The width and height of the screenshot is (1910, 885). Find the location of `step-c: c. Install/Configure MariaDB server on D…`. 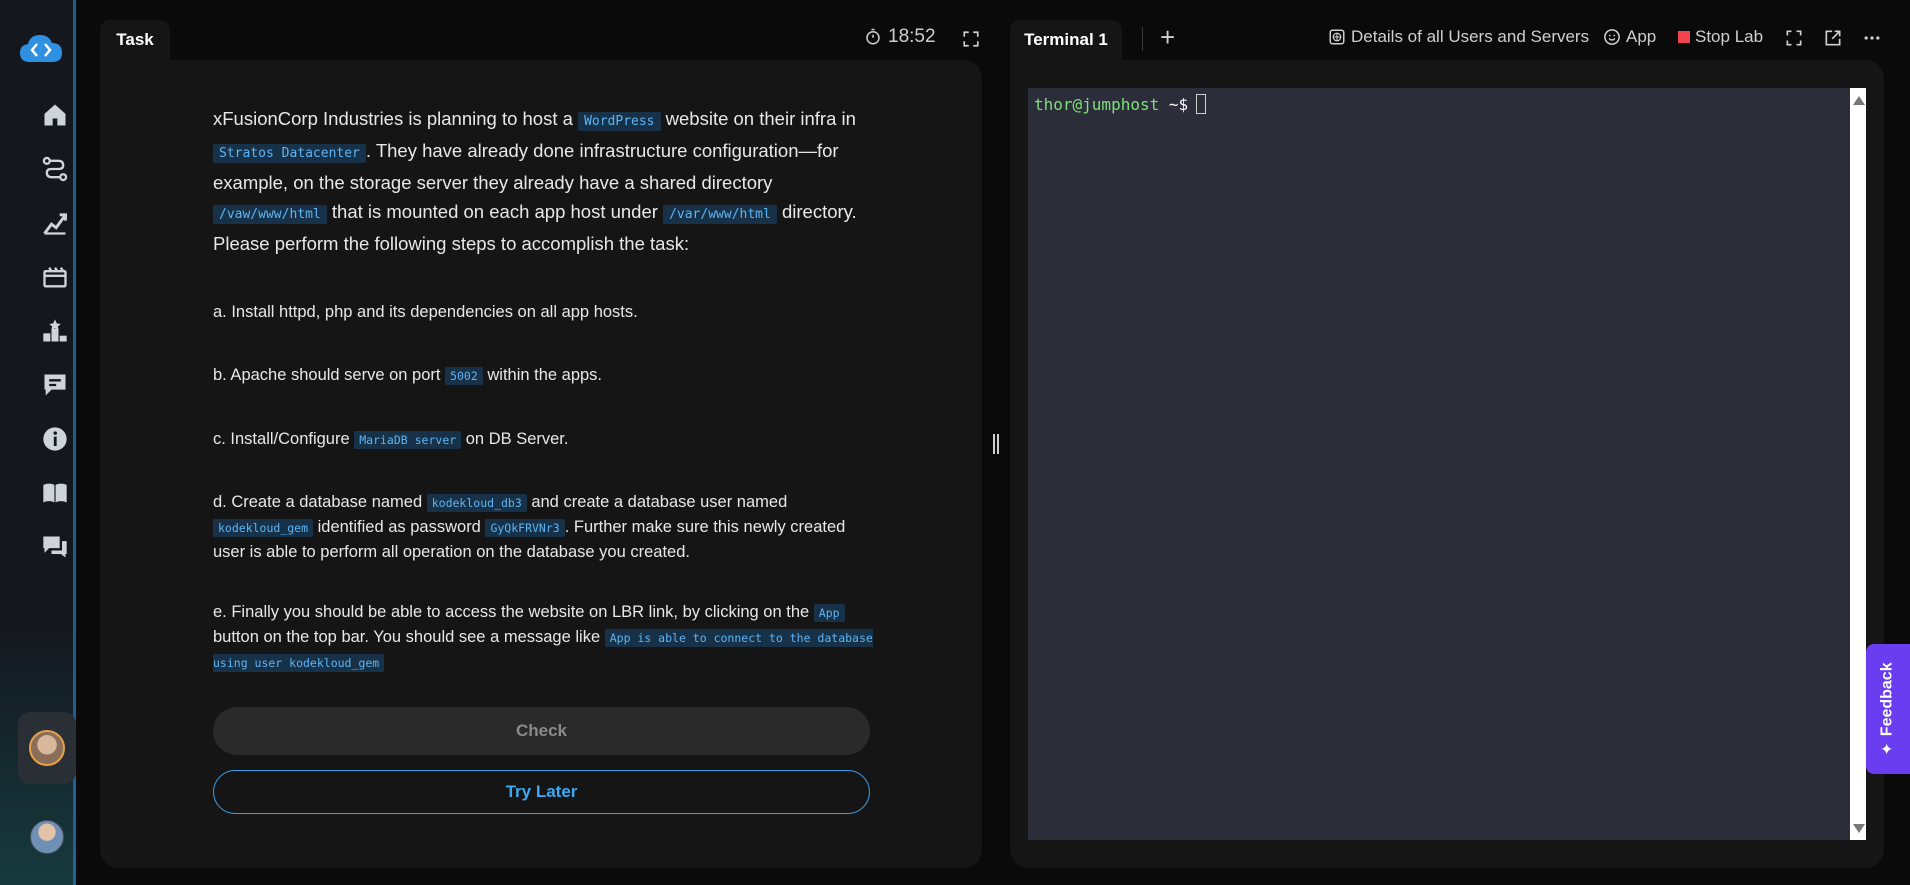

step-c: c. Install/Configure MariaDB server on D… is located at coordinates (543, 439).